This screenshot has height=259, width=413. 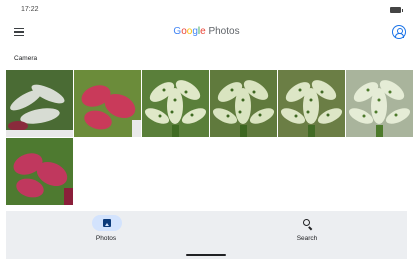 I want to click on app-bar: Google Photos, so click(x=206, y=33).